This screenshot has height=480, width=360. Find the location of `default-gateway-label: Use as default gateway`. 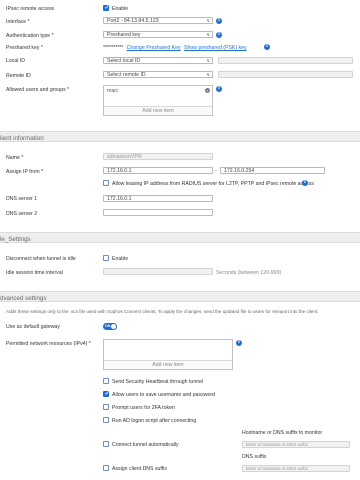

default-gateway-label: Use as default gateway is located at coordinates (33, 327).